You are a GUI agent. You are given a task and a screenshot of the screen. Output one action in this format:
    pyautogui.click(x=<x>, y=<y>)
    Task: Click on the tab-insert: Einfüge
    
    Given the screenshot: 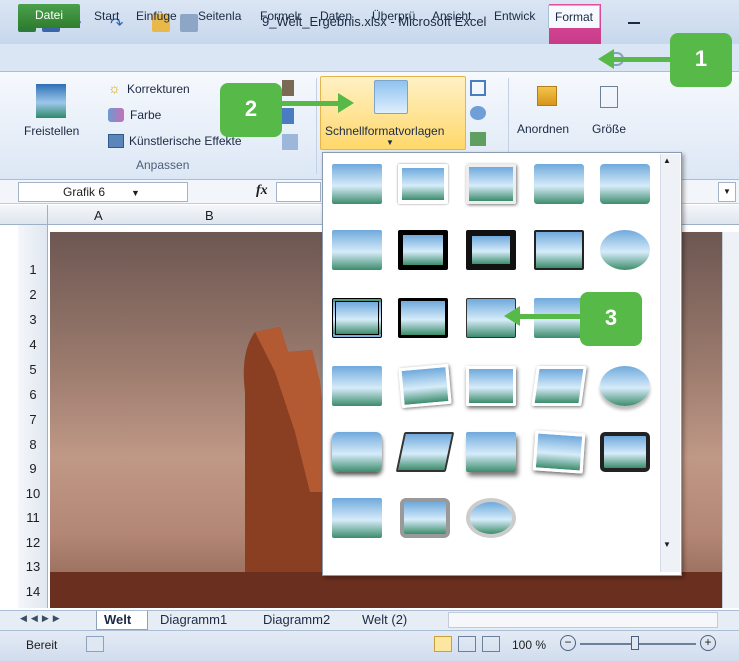 What is the action you would take?
    pyautogui.click(x=156, y=16)
    